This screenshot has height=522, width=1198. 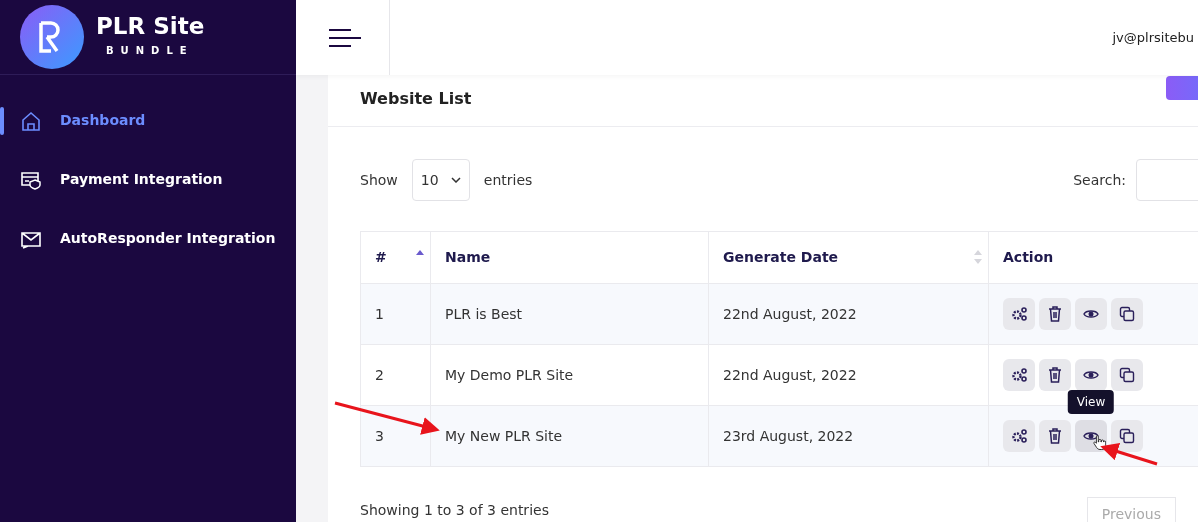 I want to click on table-cell: 3, so click(x=379, y=435).